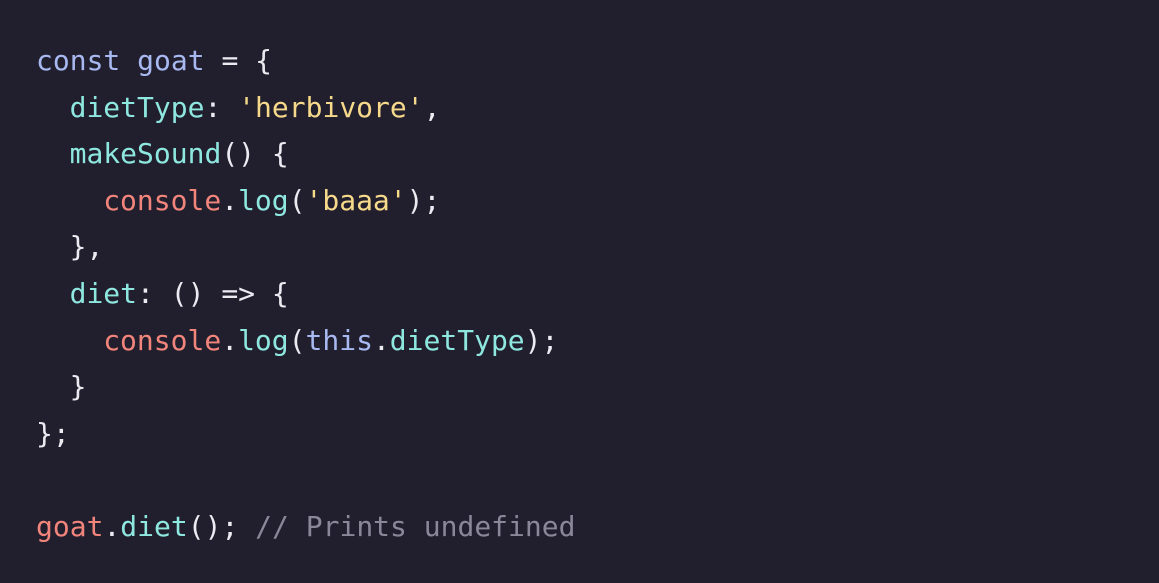  I want to click on code-line: dietType: 'herbivore',, so click(597, 108).